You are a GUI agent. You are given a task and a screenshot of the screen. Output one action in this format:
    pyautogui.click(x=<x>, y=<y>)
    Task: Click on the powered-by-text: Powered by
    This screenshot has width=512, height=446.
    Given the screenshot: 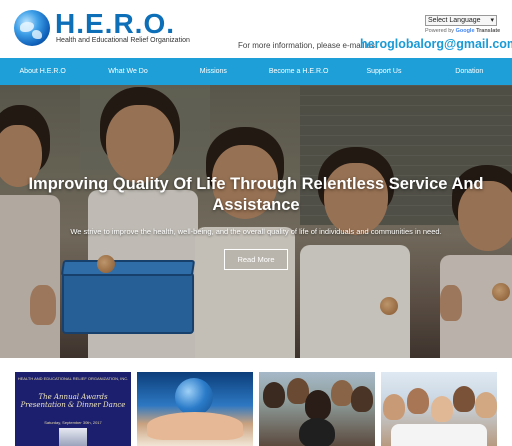 What is the action you would take?
    pyautogui.click(x=440, y=31)
    